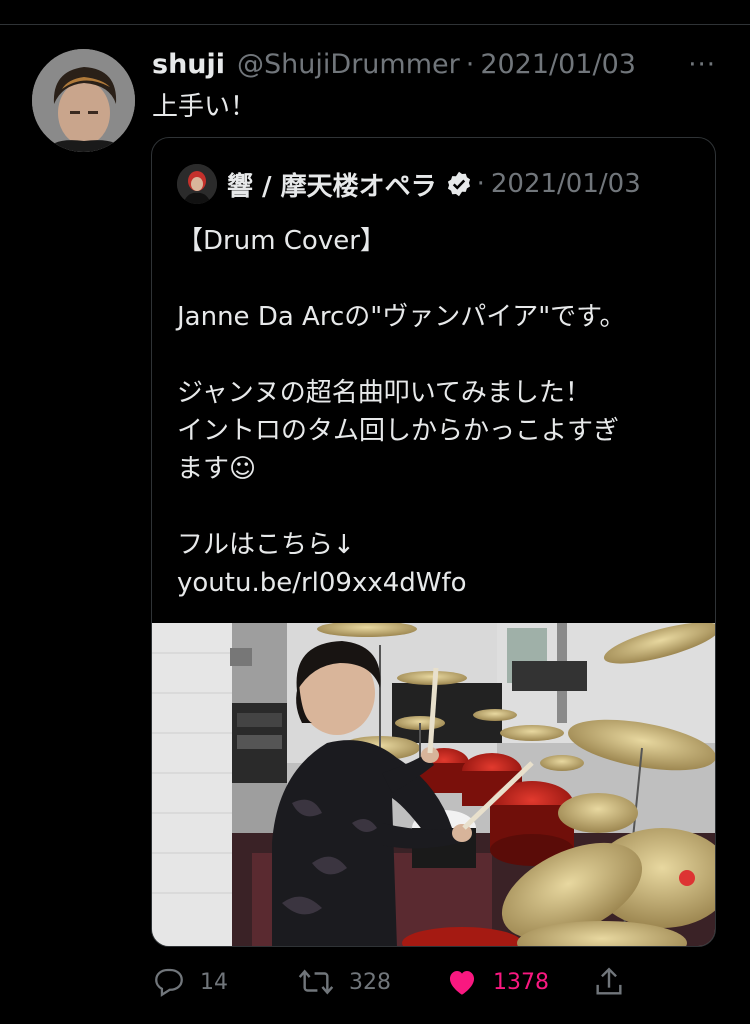  Describe the element at coordinates (375, 24) in the screenshot. I see `top-divider` at that location.